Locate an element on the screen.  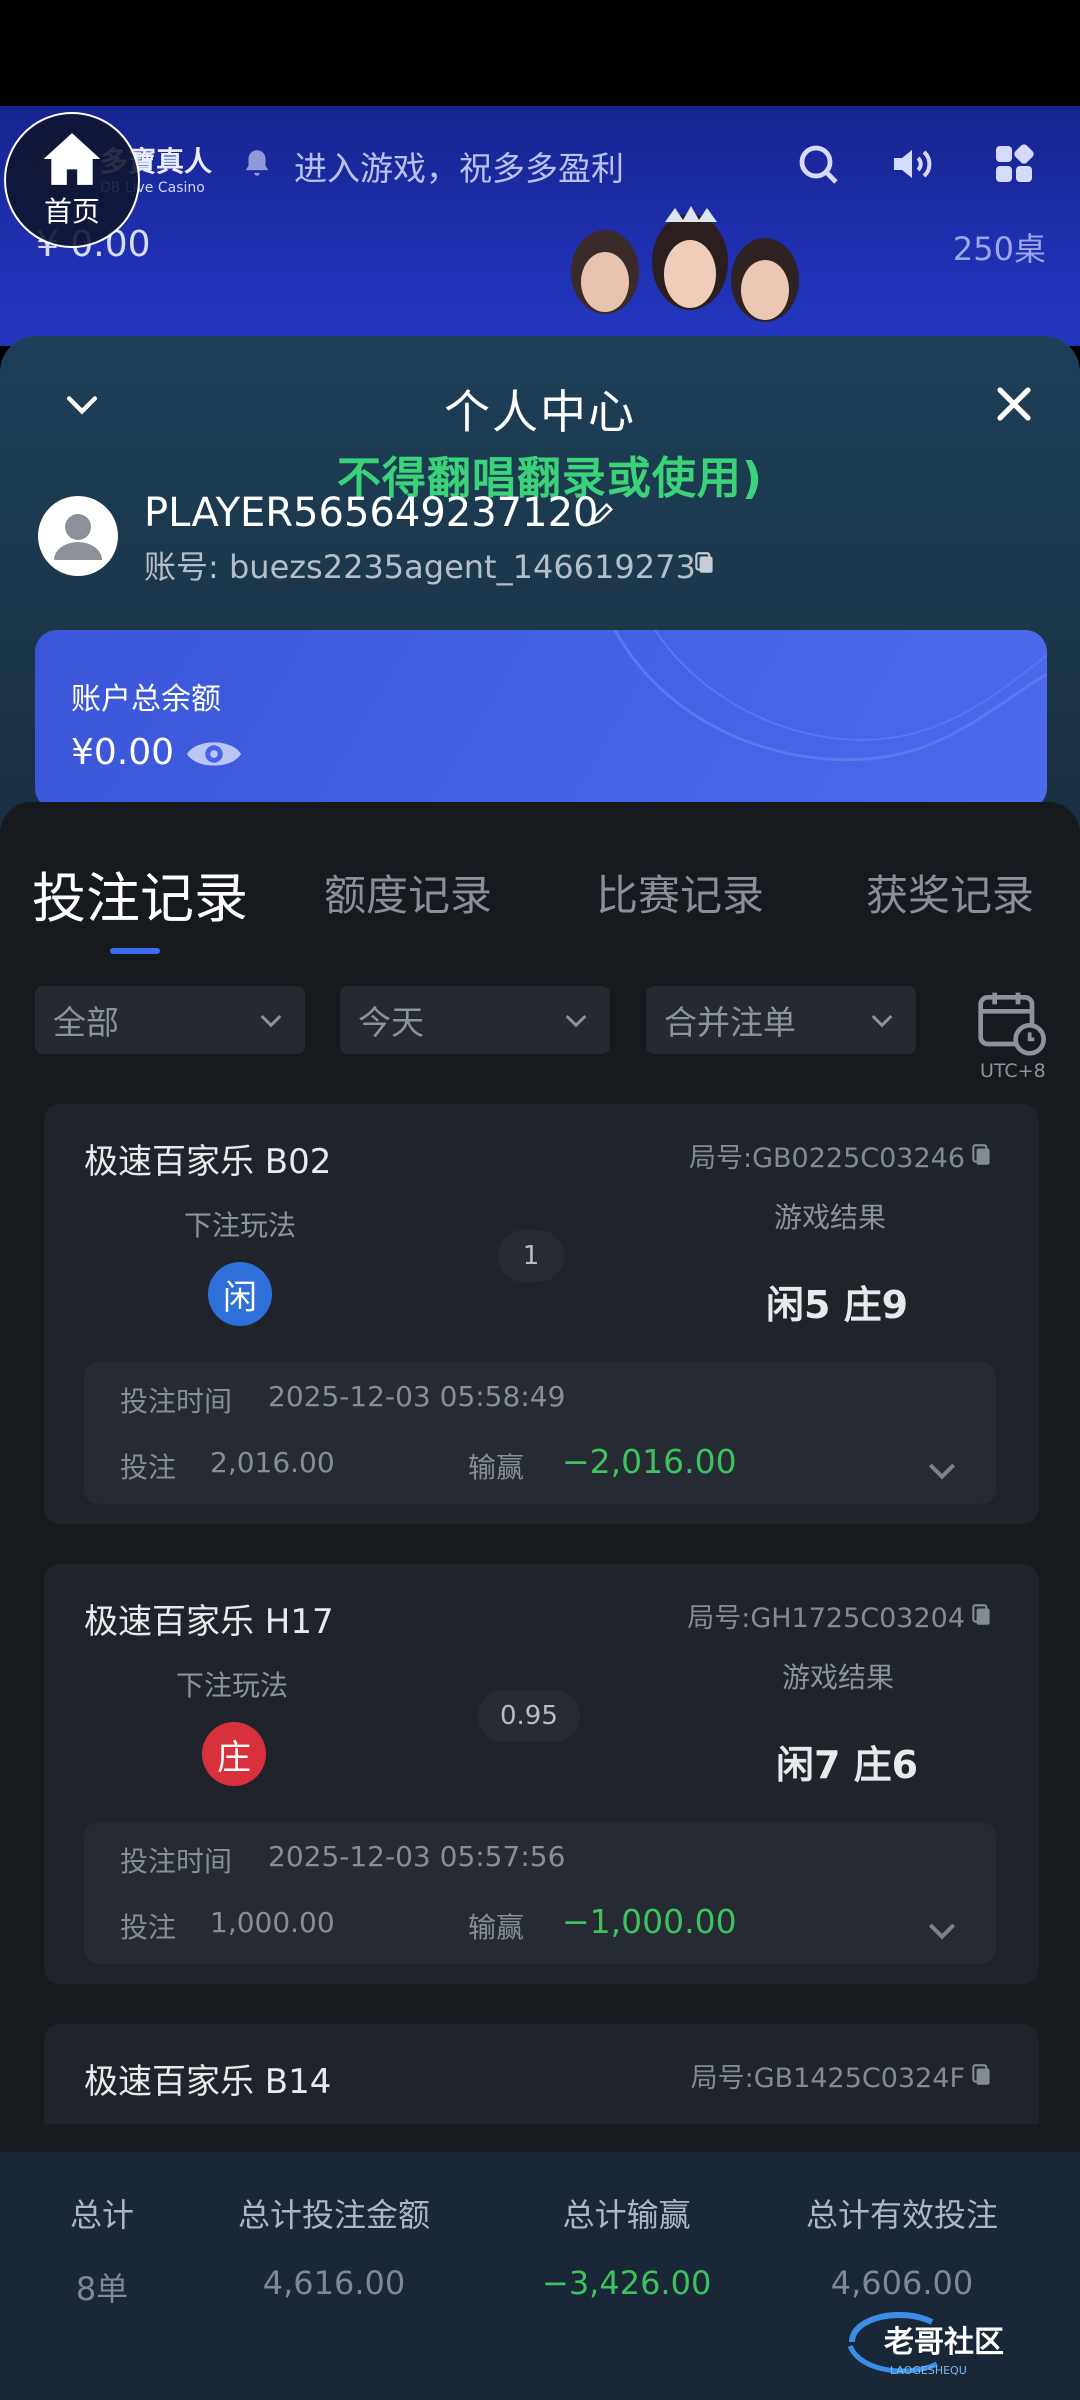
tab-bet-records: 投注记录 is located at coordinates (140, 893).